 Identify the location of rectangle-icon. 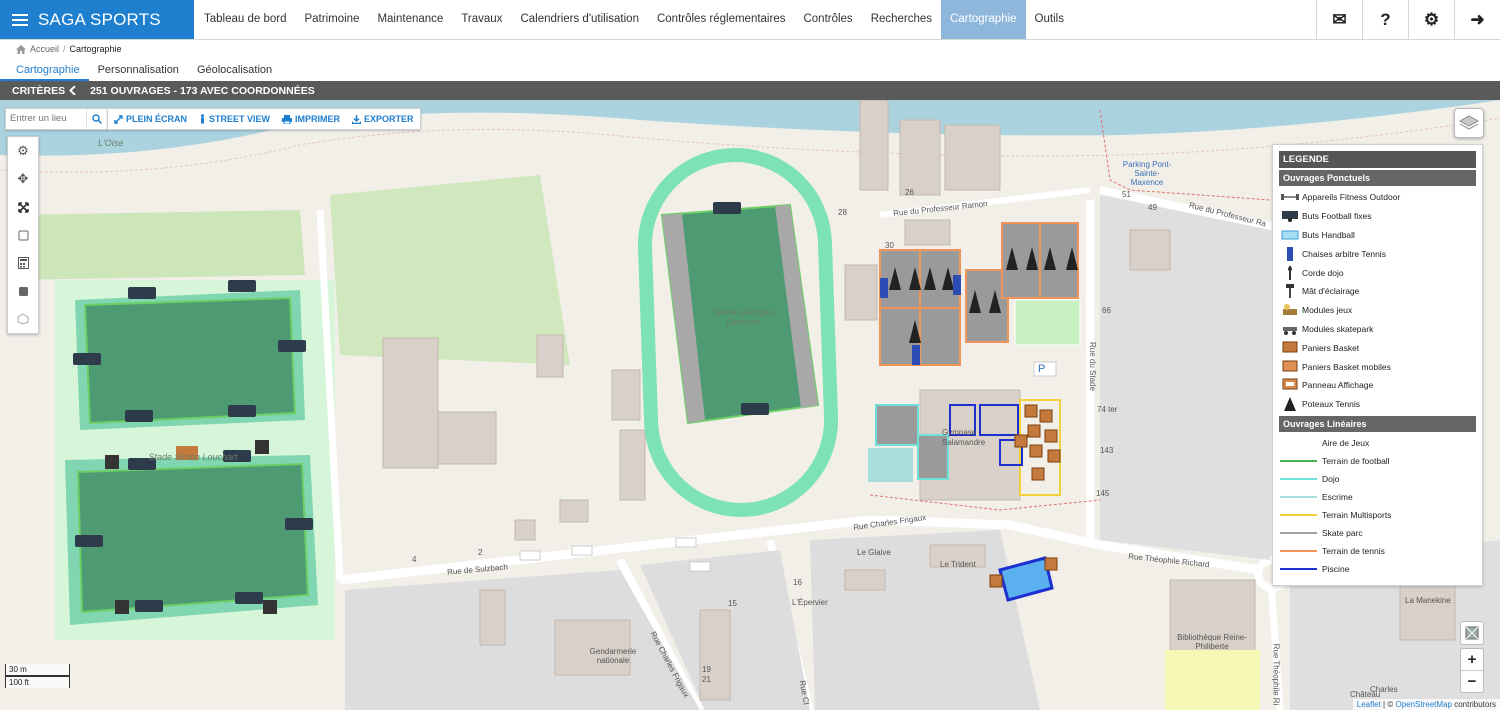
(23, 235).